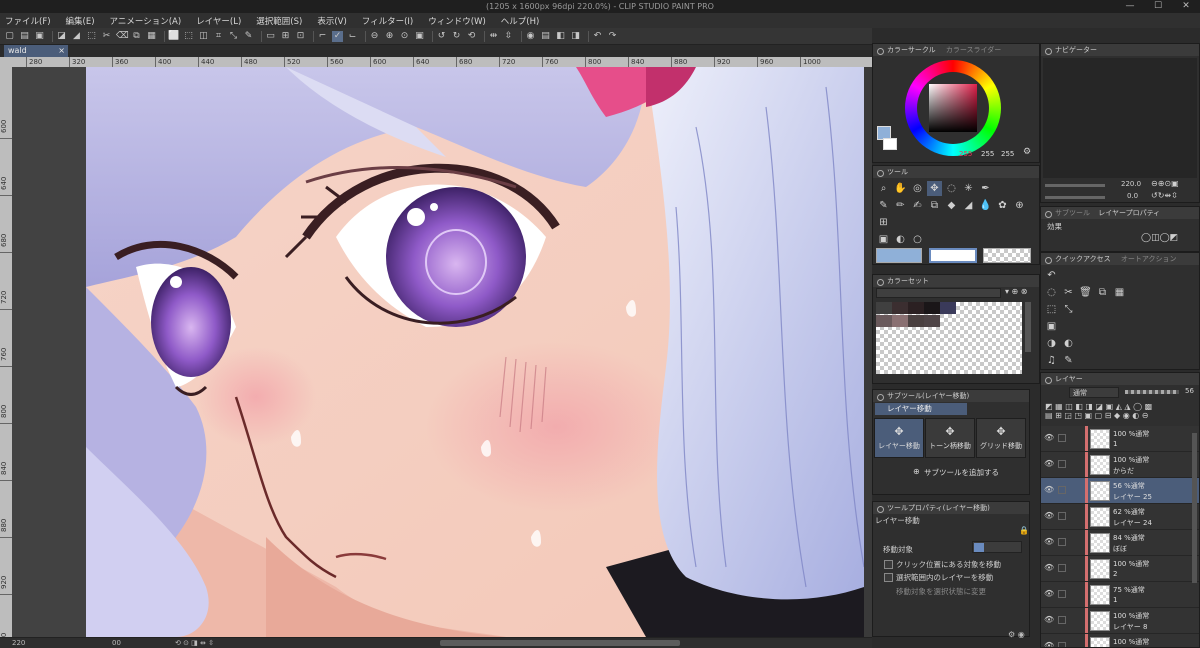 The image size is (1200, 648). Describe the element at coordinates (337, 36) in the screenshot. I see `snap-special-ruler-icon: ✓` at that location.